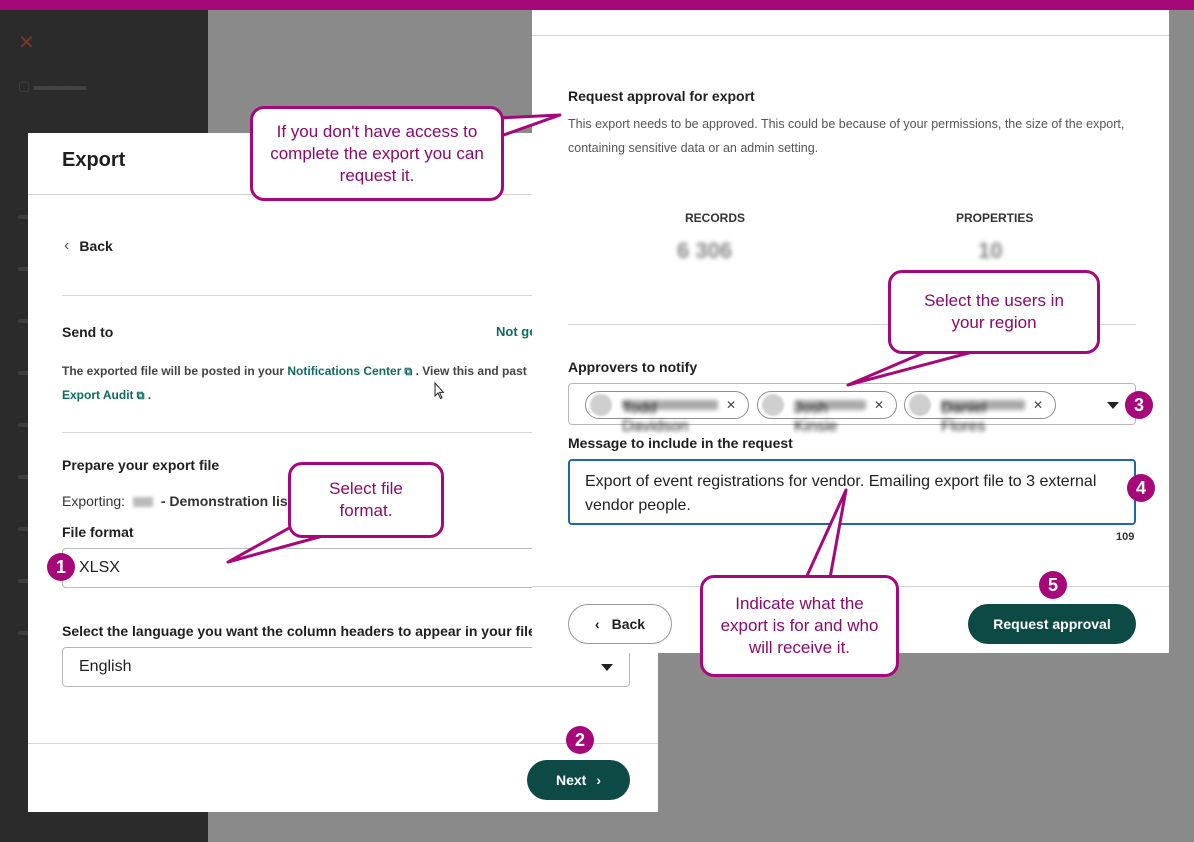 The image size is (1194, 842). What do you see at coordinates (983, 417) in the screenshot?
I see `approver-name: Daniel Flores` at bounding box center [983, 417].